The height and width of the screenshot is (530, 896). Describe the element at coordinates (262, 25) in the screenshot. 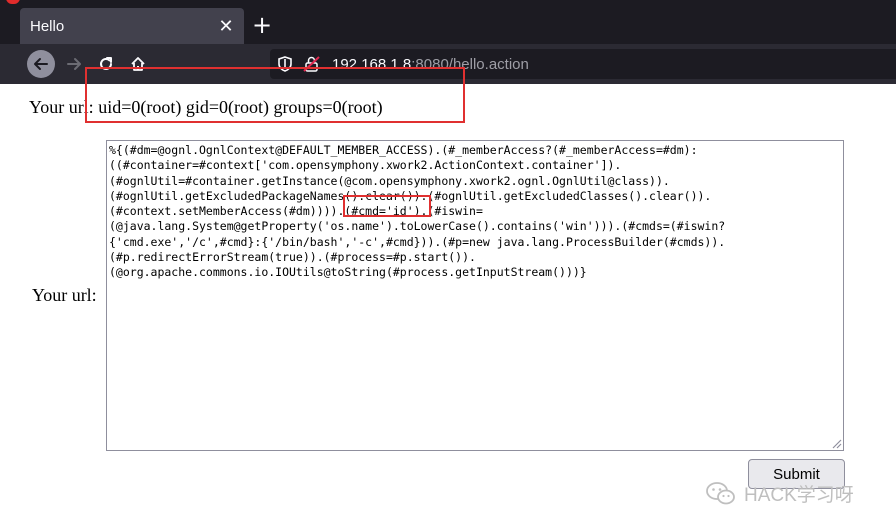

I see `new-tab-button: +` at that location.